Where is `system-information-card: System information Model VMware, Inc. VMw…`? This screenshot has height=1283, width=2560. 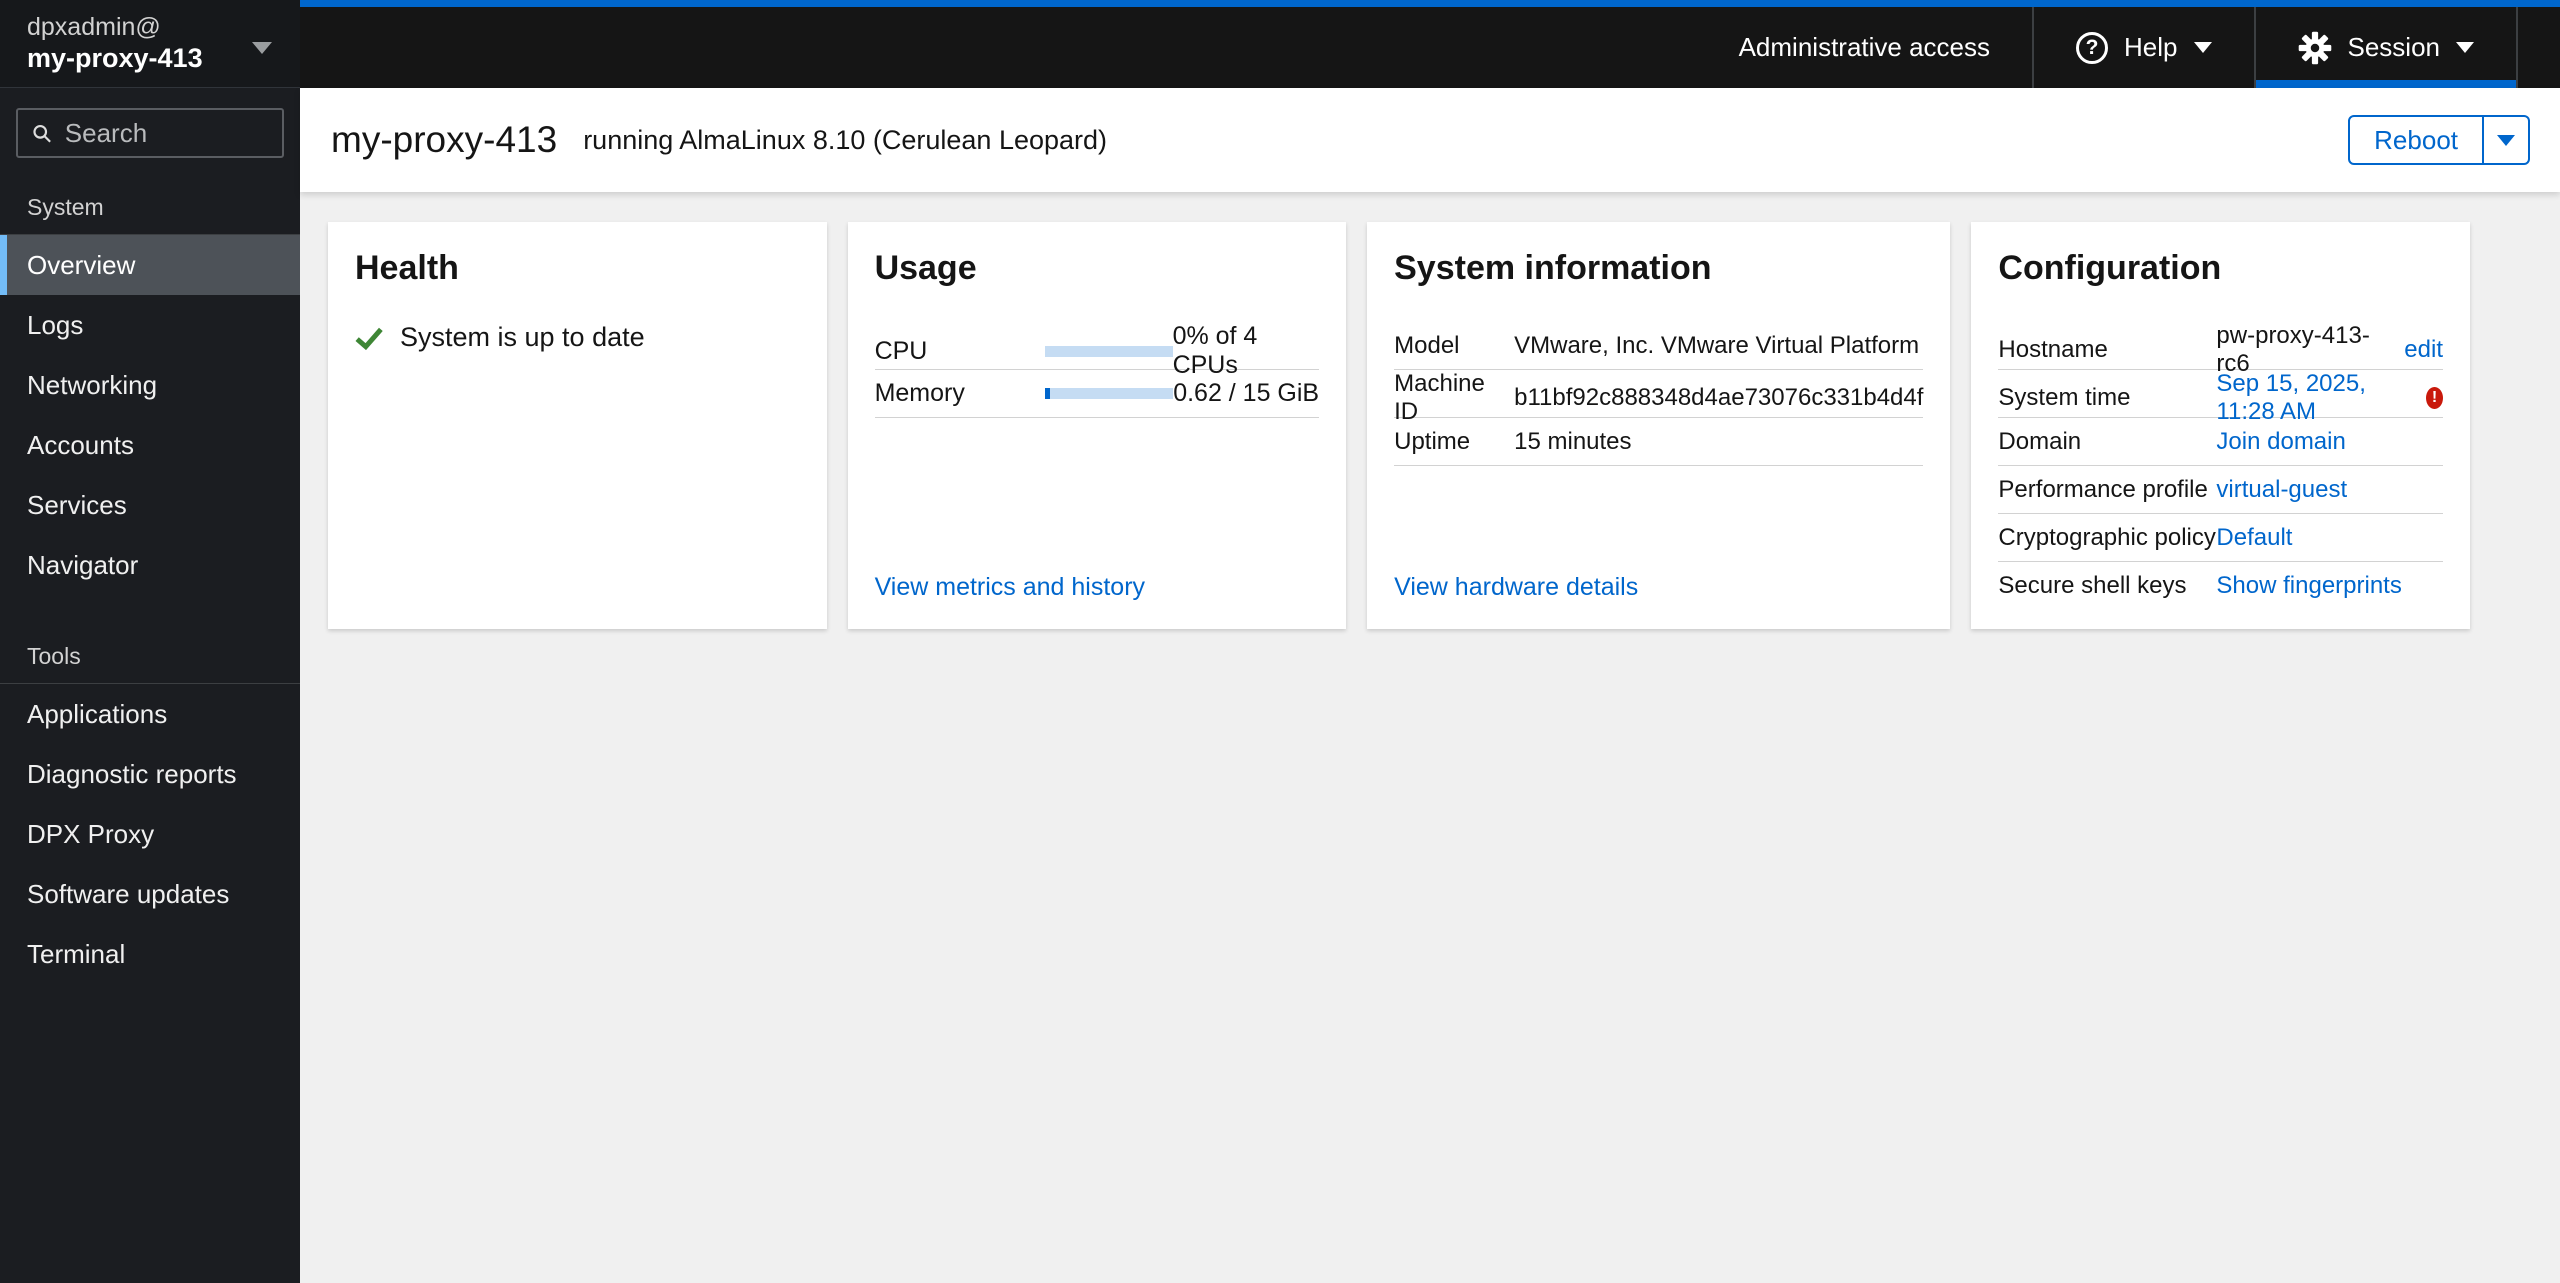 system-information-card: System information Model VMware, Inc. VMw… is located at coordinates (1659, 425).